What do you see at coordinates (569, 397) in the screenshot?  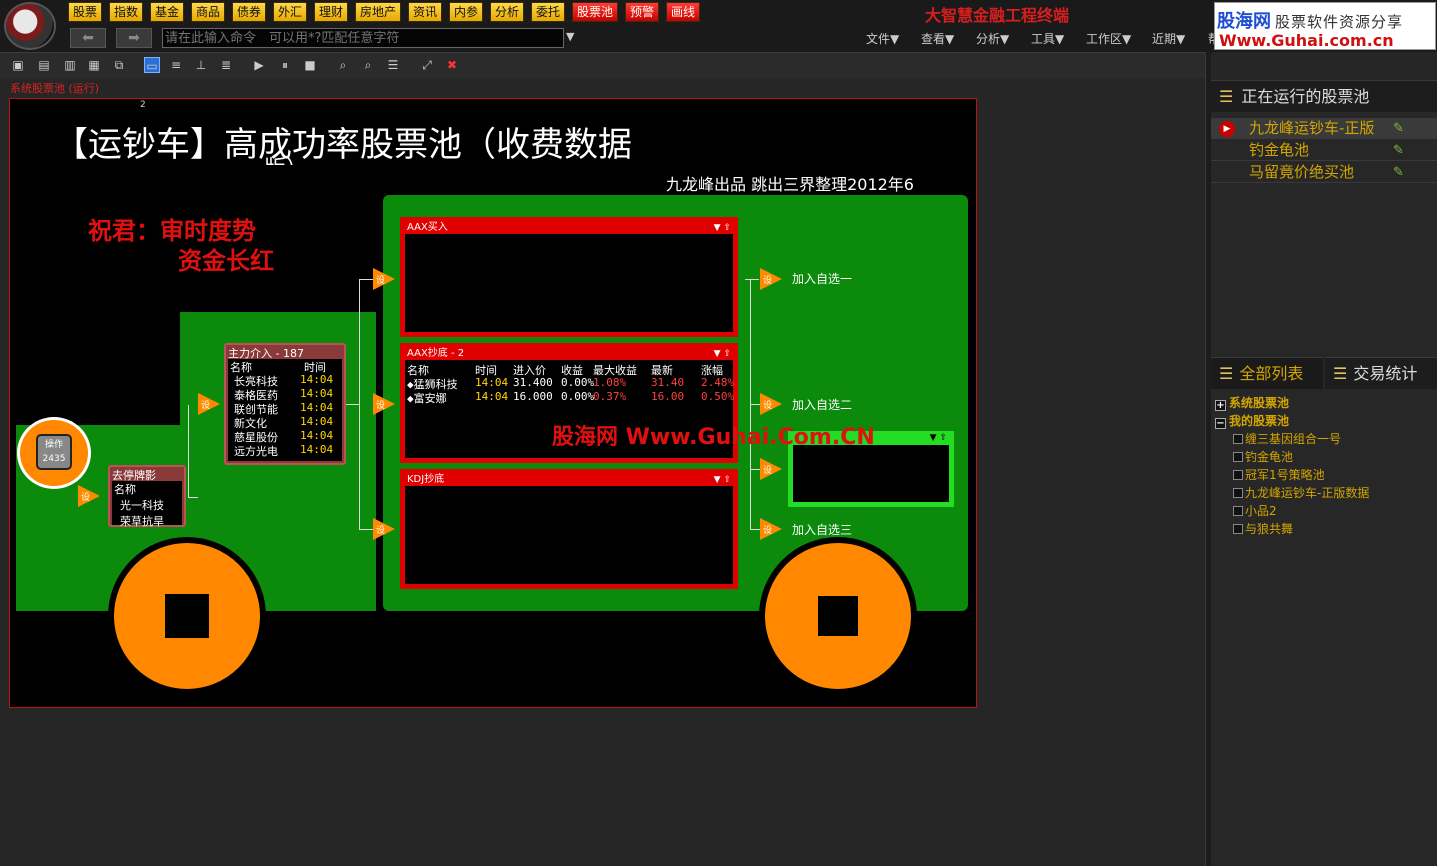 I see `table-row: ◆富安娜 14:04 16.000 0.00% 0.37% 16.00 0.50%` at bounding box center [569, 397].